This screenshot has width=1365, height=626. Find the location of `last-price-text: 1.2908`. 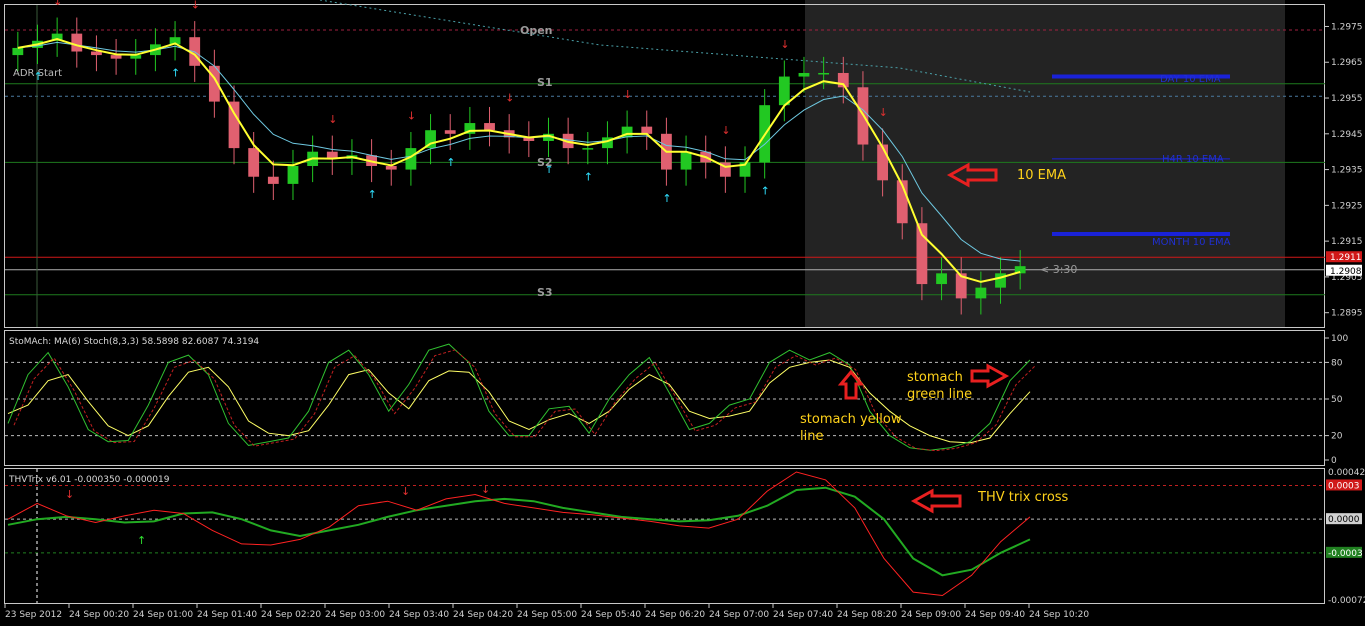

last-price-text: 1.2908 is located at coordinates (1346, 272).